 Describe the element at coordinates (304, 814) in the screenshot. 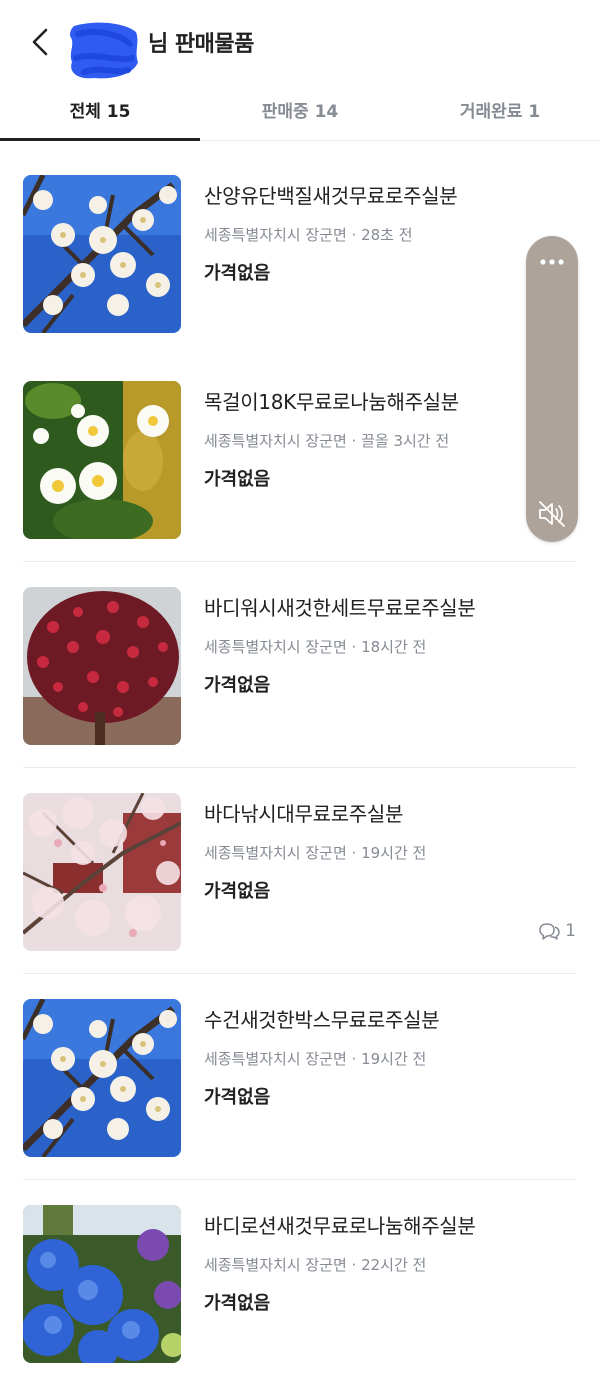

I see `item-title: 바다낚시대무료로주실분` at that location.